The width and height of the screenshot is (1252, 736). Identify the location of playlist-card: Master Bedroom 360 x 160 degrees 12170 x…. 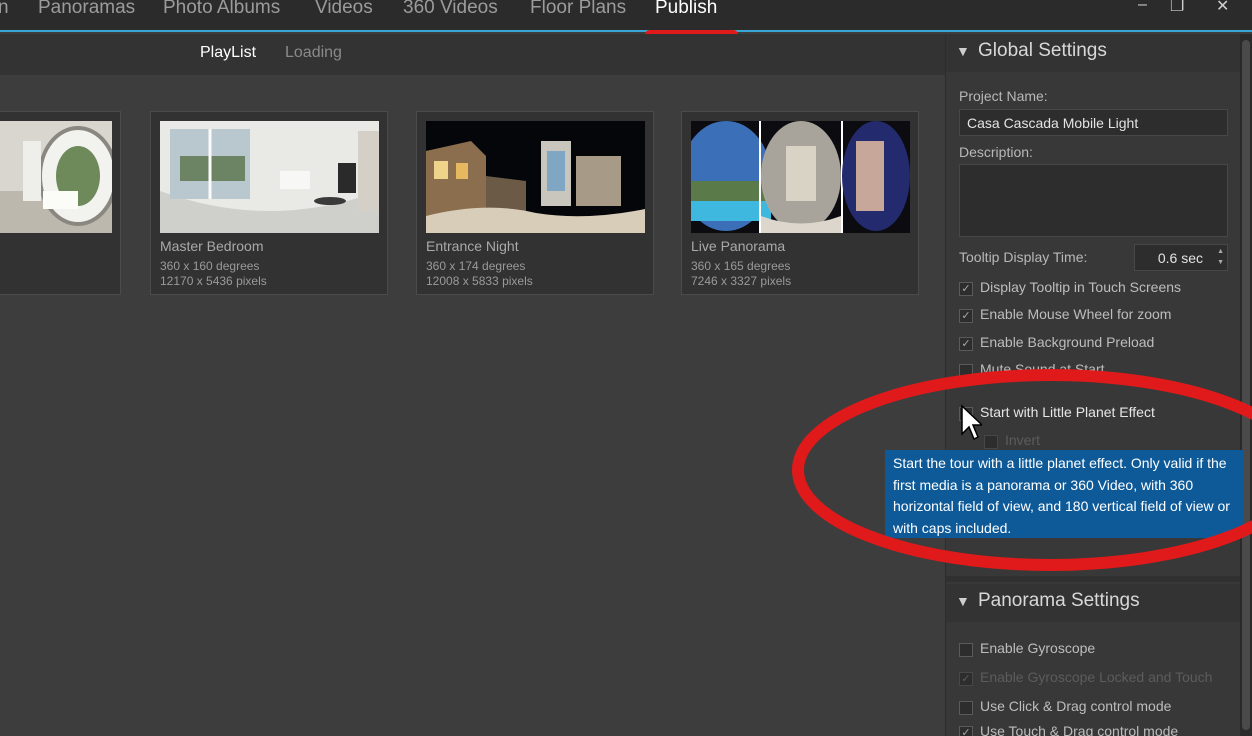
(269, 203).